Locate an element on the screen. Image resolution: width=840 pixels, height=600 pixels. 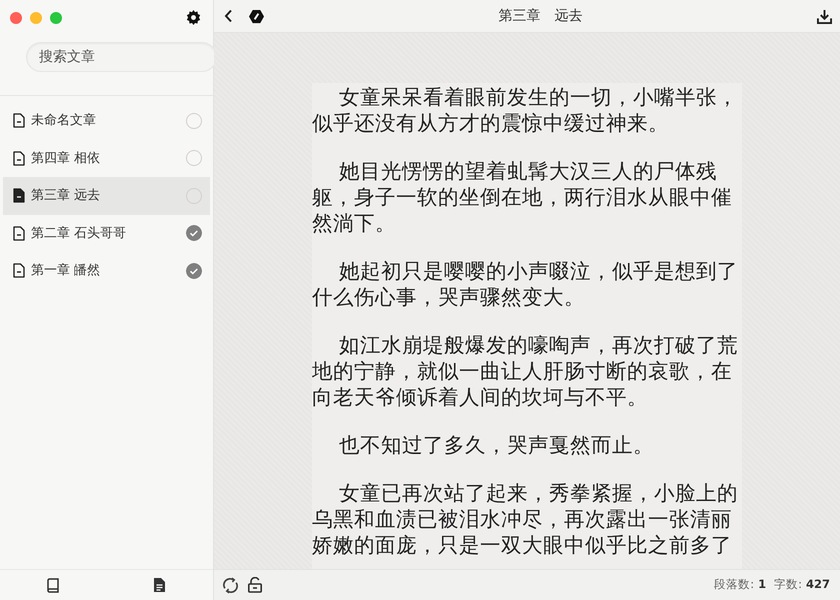
article-item: 第一章 皤然 is located at coordinates (106, 271).